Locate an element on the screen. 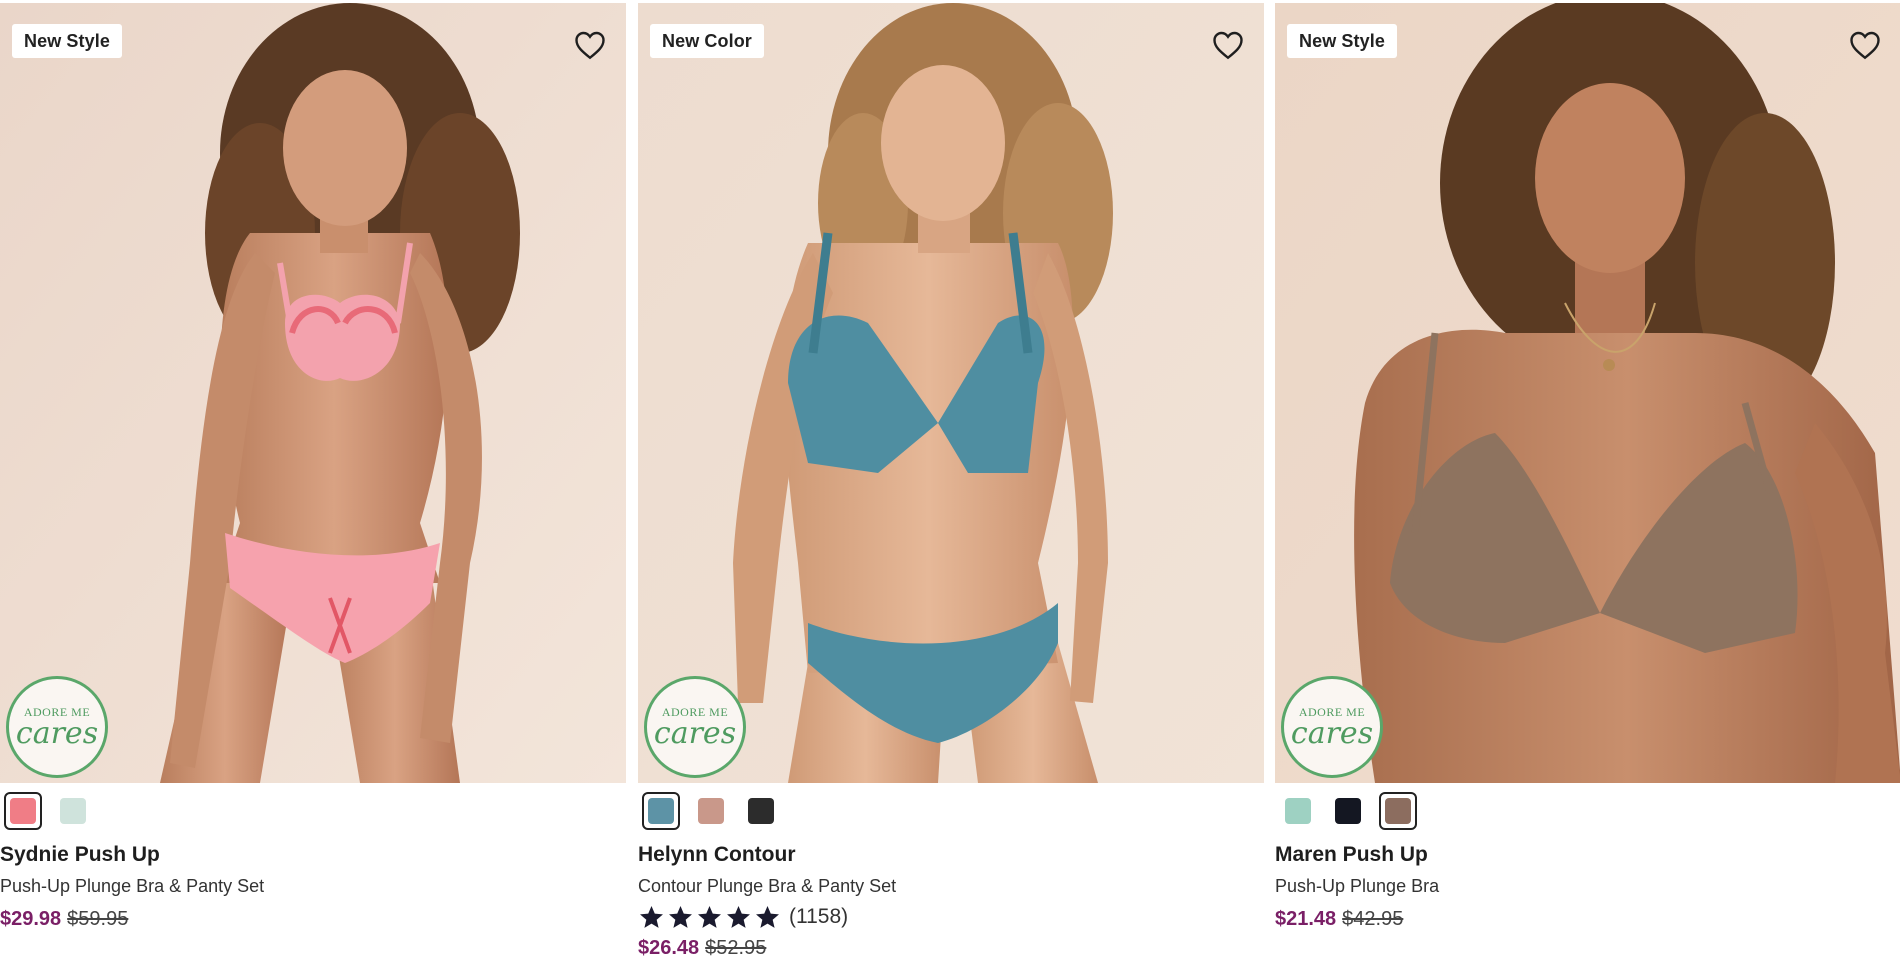  price-row: $21.48 $42.95 is located at coordinates (1339, 919).